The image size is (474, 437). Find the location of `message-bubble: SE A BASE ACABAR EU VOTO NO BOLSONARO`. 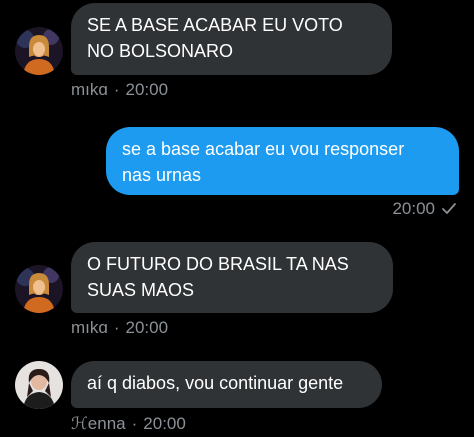

message-bubble: SE A BASE ACABAR EU VOTO NO BOLSONARO is located at coordinates (231, 39).